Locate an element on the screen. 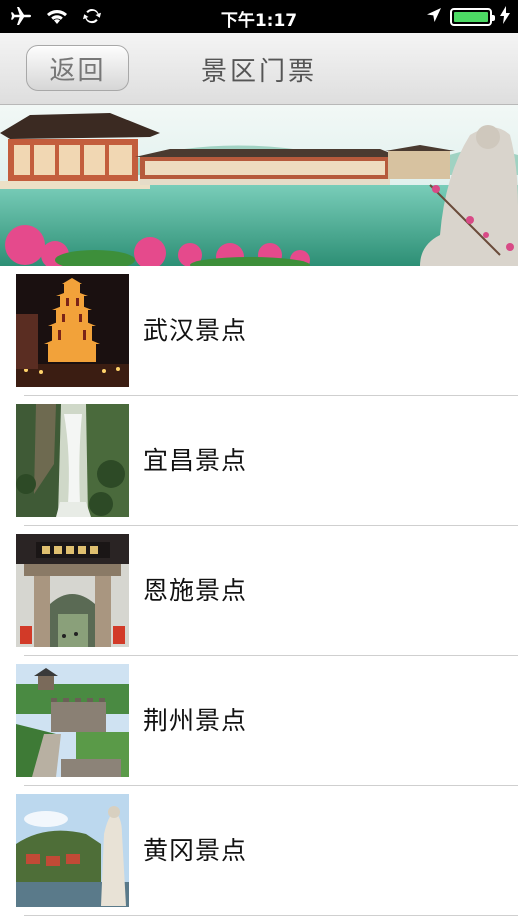 The image size is (518, 920). list-item-jingzhou: 荆州景点 is located at coordinates (259, 721).